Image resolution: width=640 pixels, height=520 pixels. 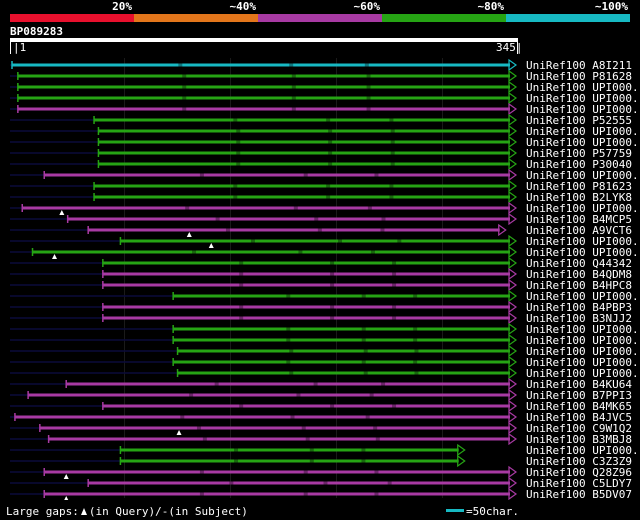 What do you see at coordinates (583, 263) in the screenshot?
I see `hit-label-link: UniRef100_Q44342` at bounding box center [583, 263].